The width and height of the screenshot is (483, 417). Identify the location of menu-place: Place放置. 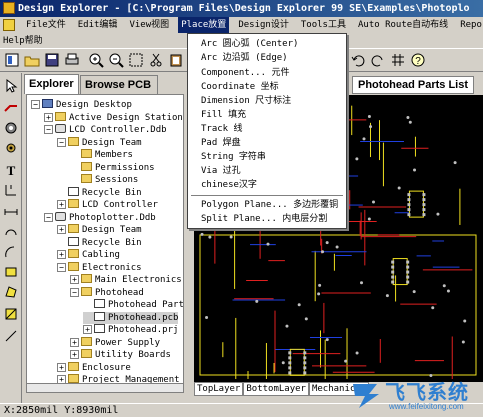
(204, 25).